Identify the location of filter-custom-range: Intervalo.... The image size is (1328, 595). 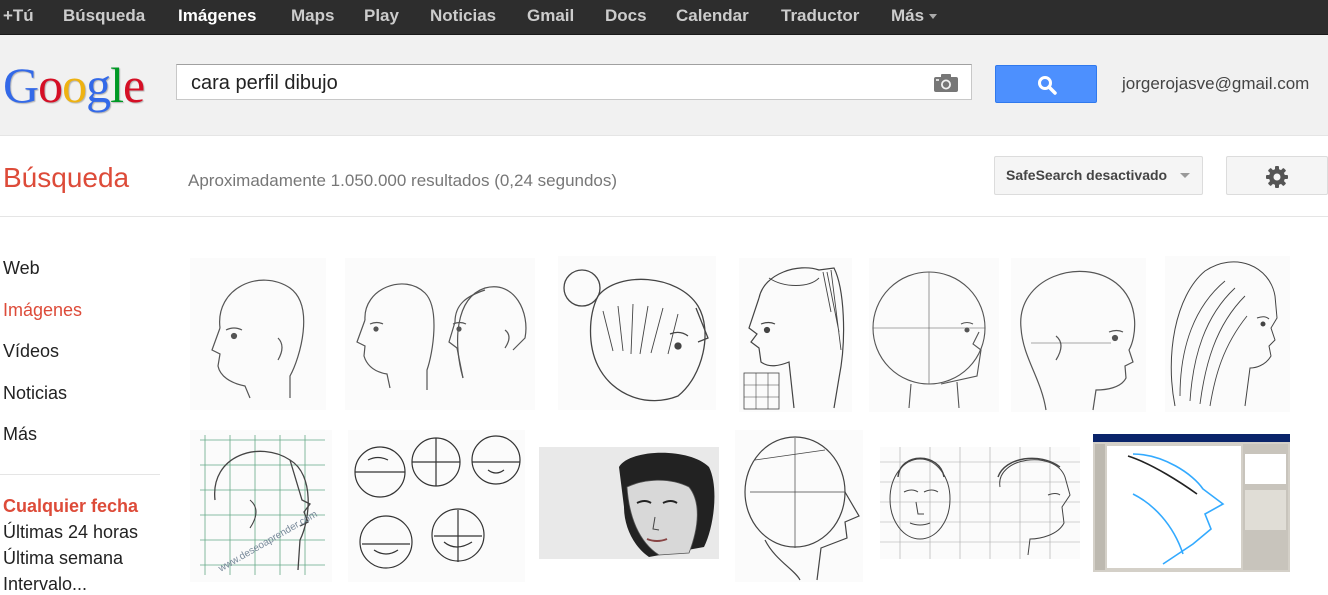
(45, 584).